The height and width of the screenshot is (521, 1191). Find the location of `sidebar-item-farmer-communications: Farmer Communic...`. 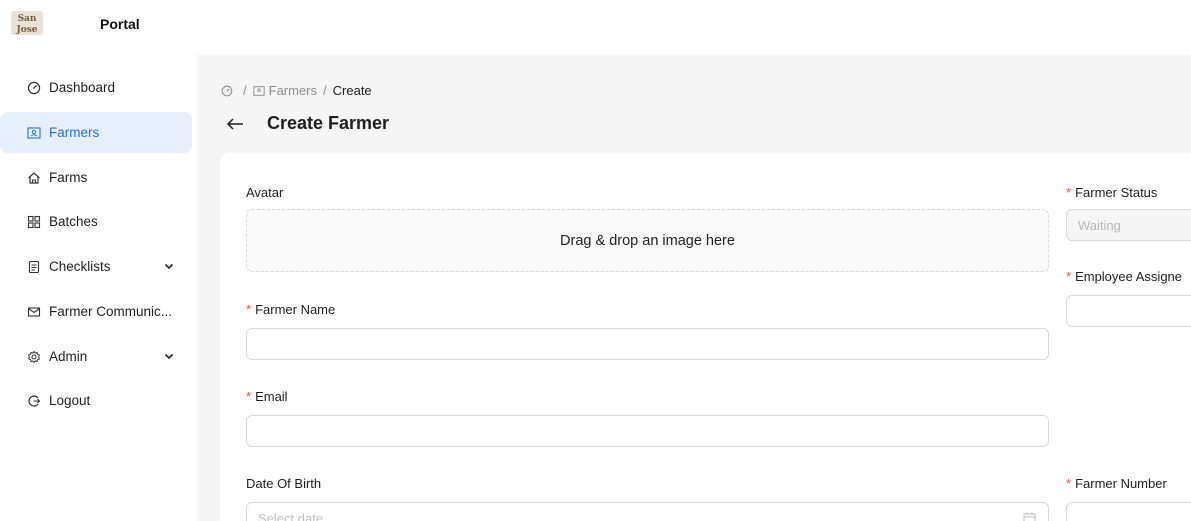

sidebar-item-farmer-communications: Farmer Communic... is located at coordinates (96, 311).